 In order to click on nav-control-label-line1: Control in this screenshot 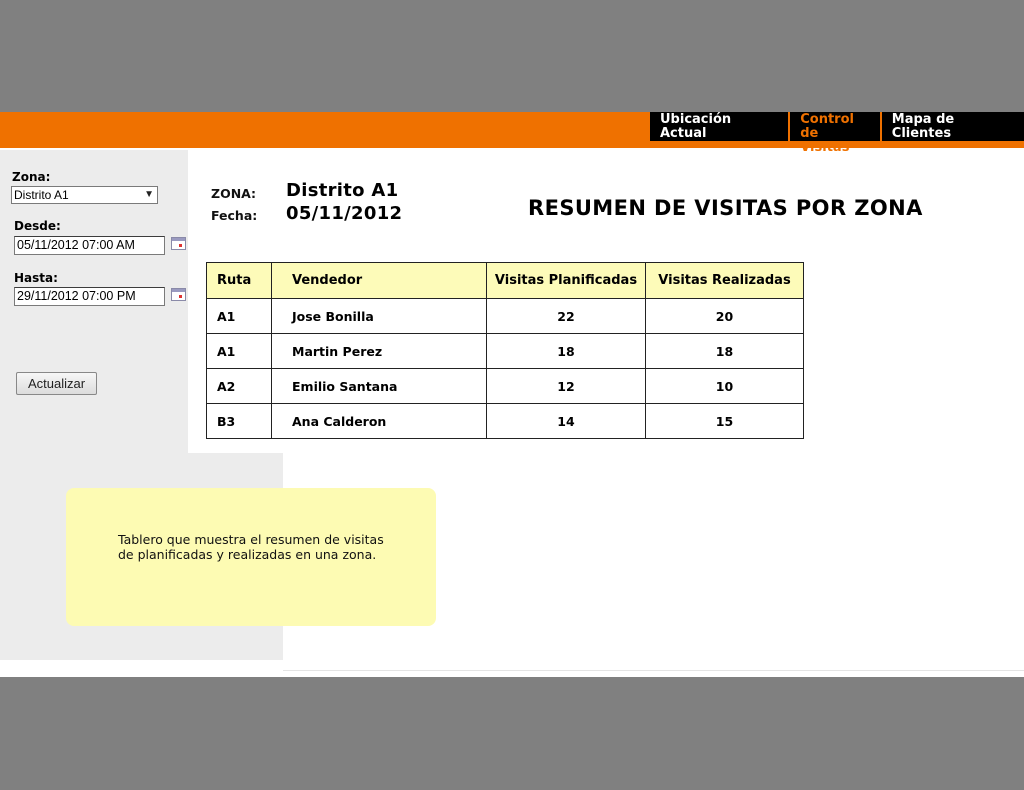, I will do `click(827, 119)`.